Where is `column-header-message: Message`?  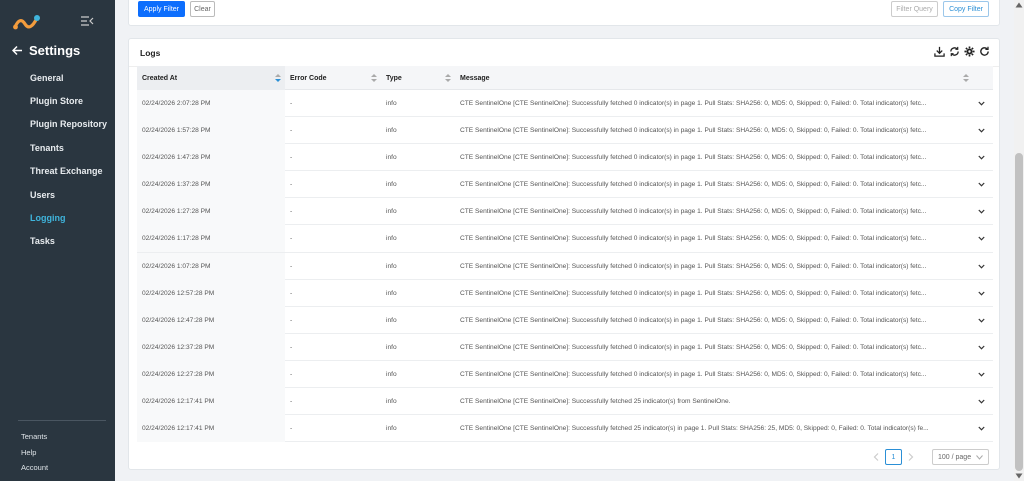 column-header-message: Message is located at coordinates (714, 78).